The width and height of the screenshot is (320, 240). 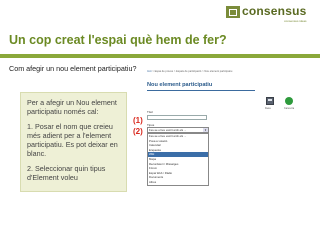 I want to click on cancel-icon, so click(x=289, y=101).